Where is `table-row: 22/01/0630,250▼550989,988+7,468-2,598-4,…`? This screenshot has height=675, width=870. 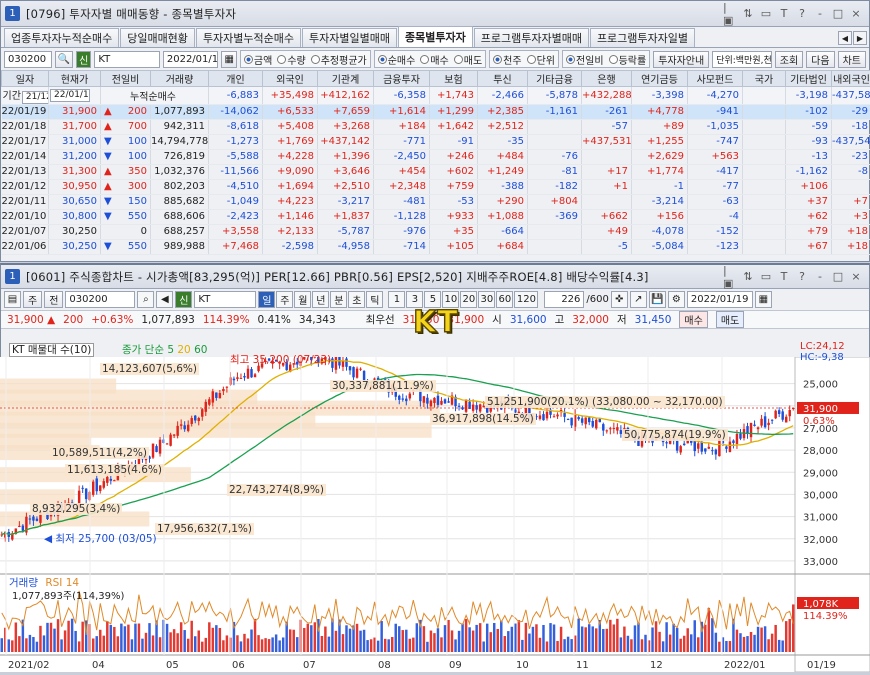 table-row: 22/01/0630,250▼550989,988+7,468-2,598-4,… is located at coordinates (436, 246).